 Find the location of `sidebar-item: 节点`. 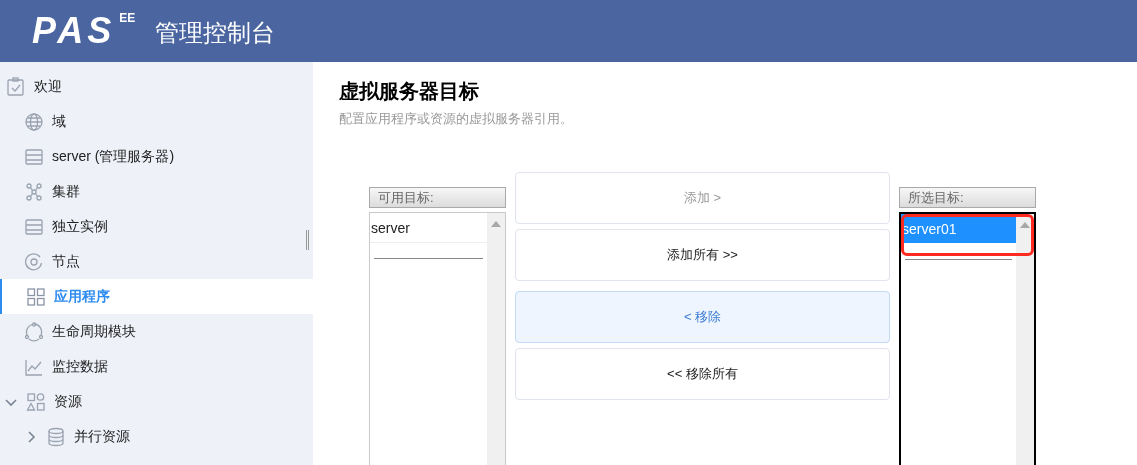

sidebar-item: 节点 is located at coordinates (156, 261).